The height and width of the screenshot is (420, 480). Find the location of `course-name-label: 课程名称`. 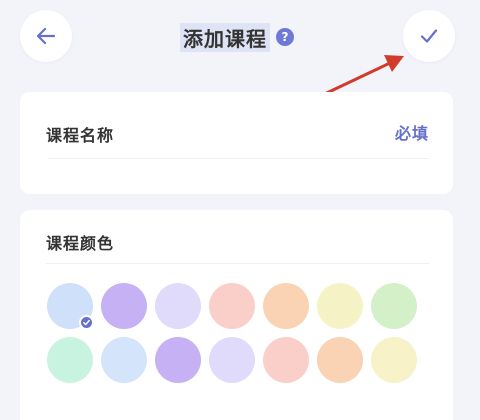

course-name-label: 课程名称 is located at coordinates (80, 135).